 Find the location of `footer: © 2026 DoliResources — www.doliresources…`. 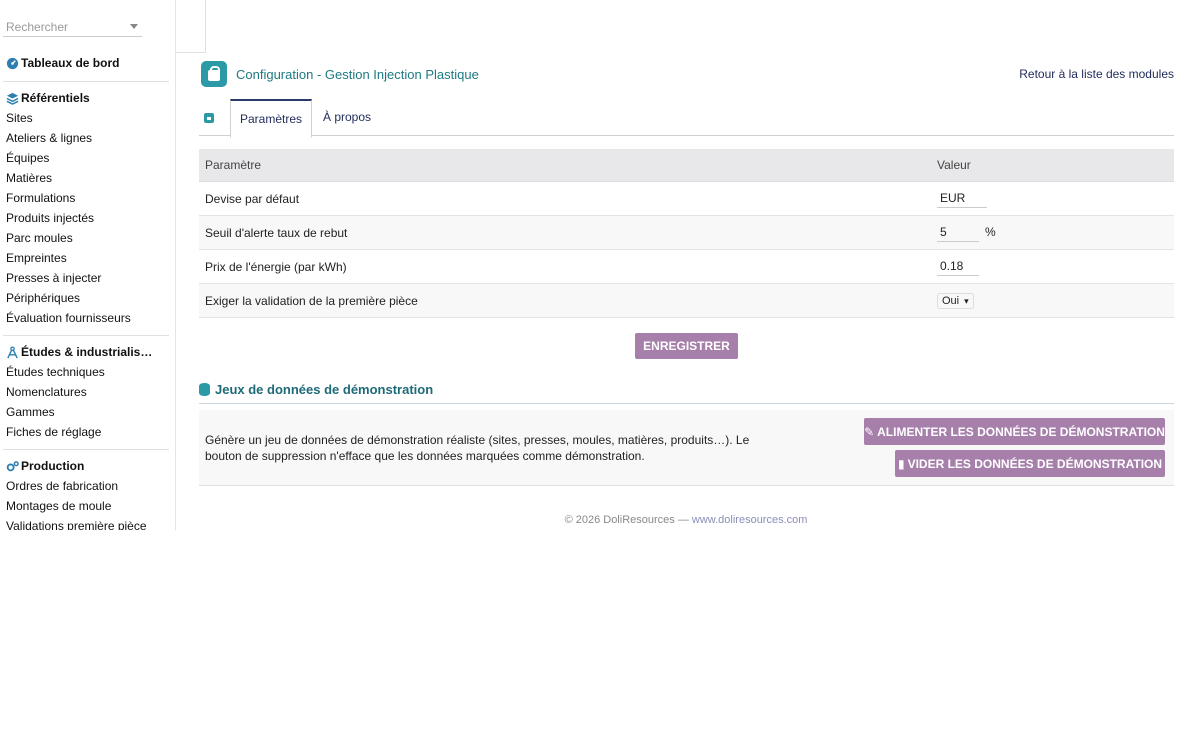

footer: © 2026 DoliResources — www.doliresources… is located at coordinates (600, 520).